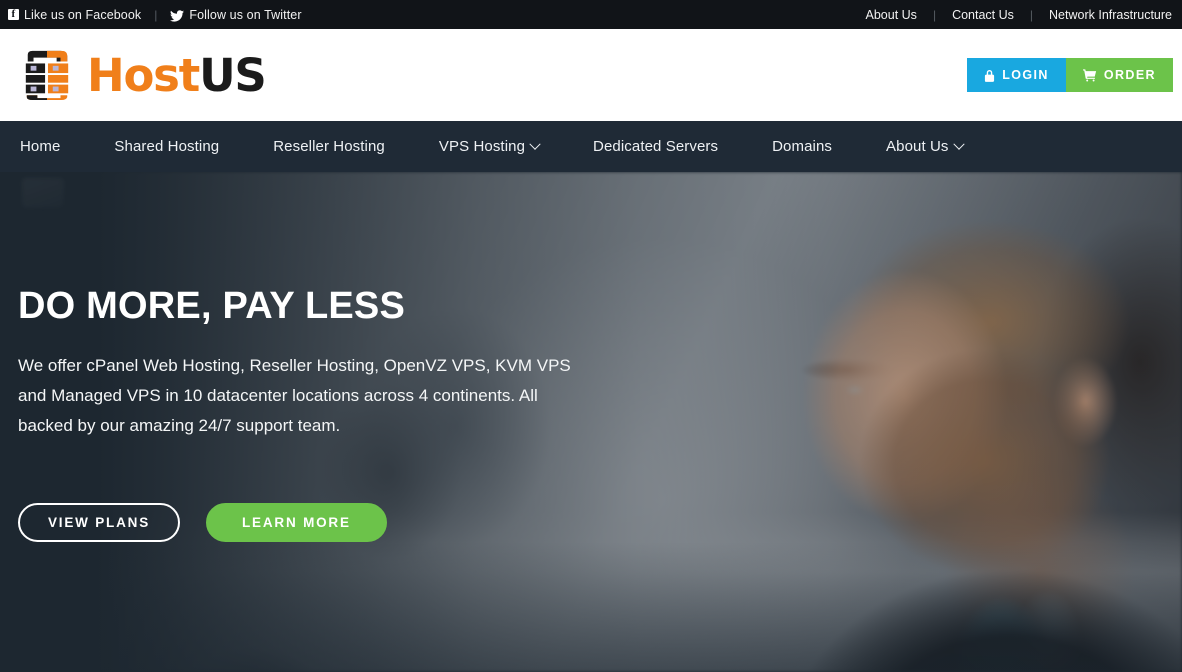  What do you see at coordinates (1110, 15) in the screenshot?
I see `topbar-link-network-infrastructure: Network Infrastructure` at bounding box center [1110, 15].